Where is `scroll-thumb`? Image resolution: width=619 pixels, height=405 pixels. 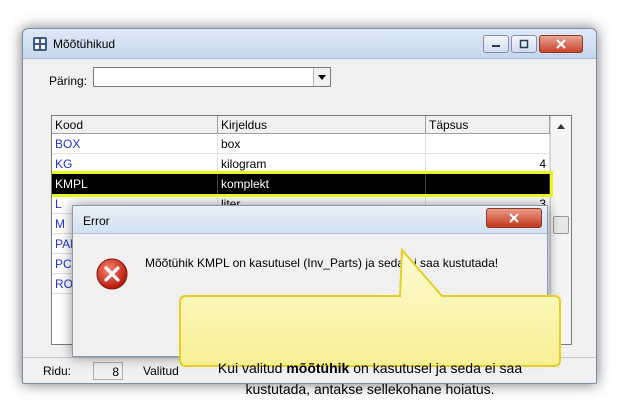 scroll-thumb is located at coordinates (561, 225).